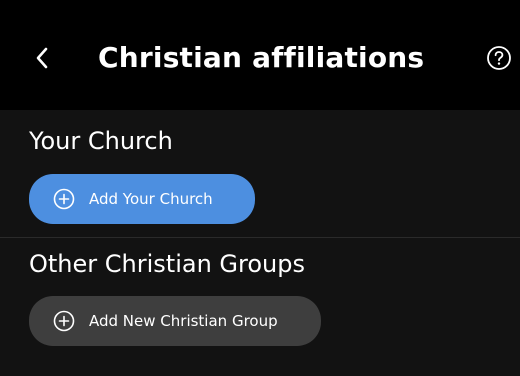 Image resolution: width=520 pixels, height=376 pixels. I want to click on chevron-left-icon, so click(42, 58).